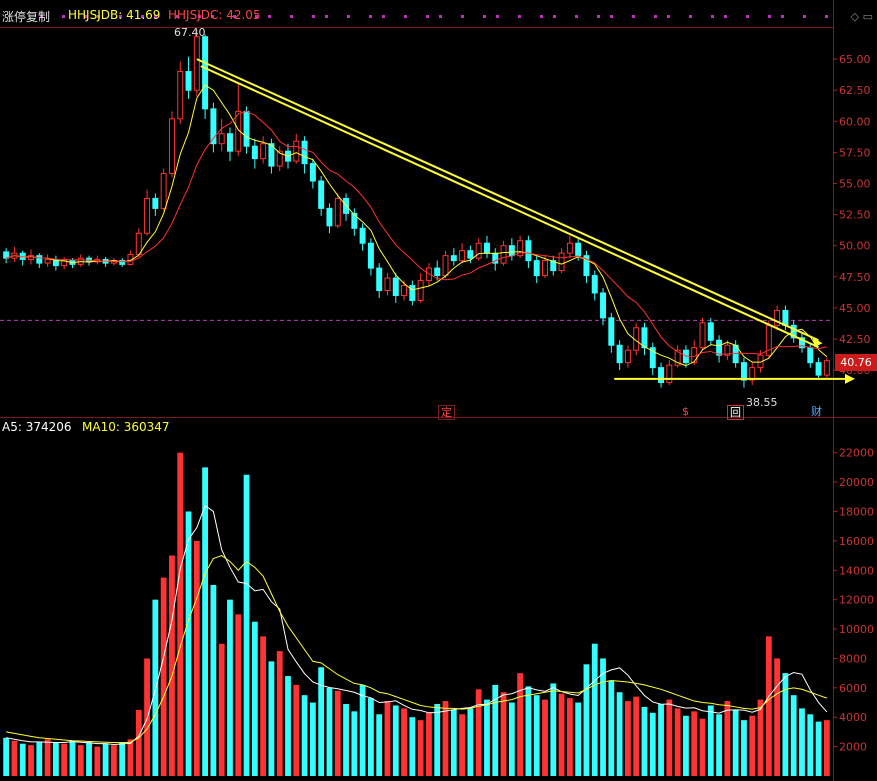 This screenshot has height=781, width=877. Describe the element at coordinates (190, 32) in the screenshot. I see `high-price-label: 67.40` at that location.